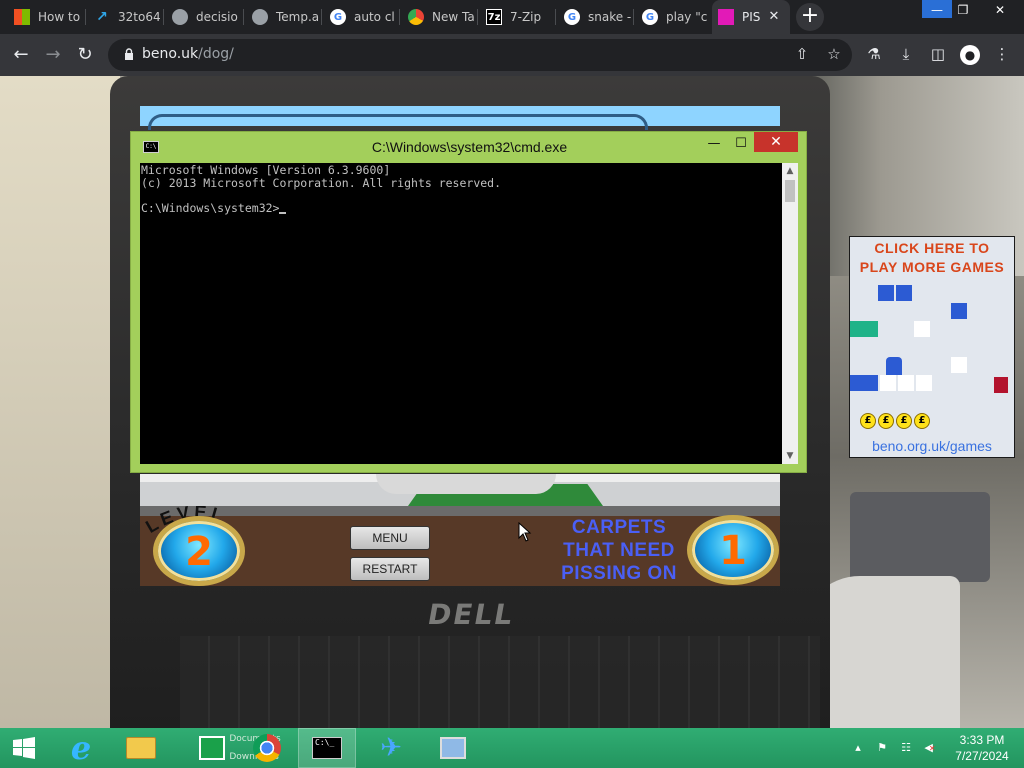 This screenshot has height=768, width=1024. I want to click on internet-explorer-icon: e, so click(81, 748).